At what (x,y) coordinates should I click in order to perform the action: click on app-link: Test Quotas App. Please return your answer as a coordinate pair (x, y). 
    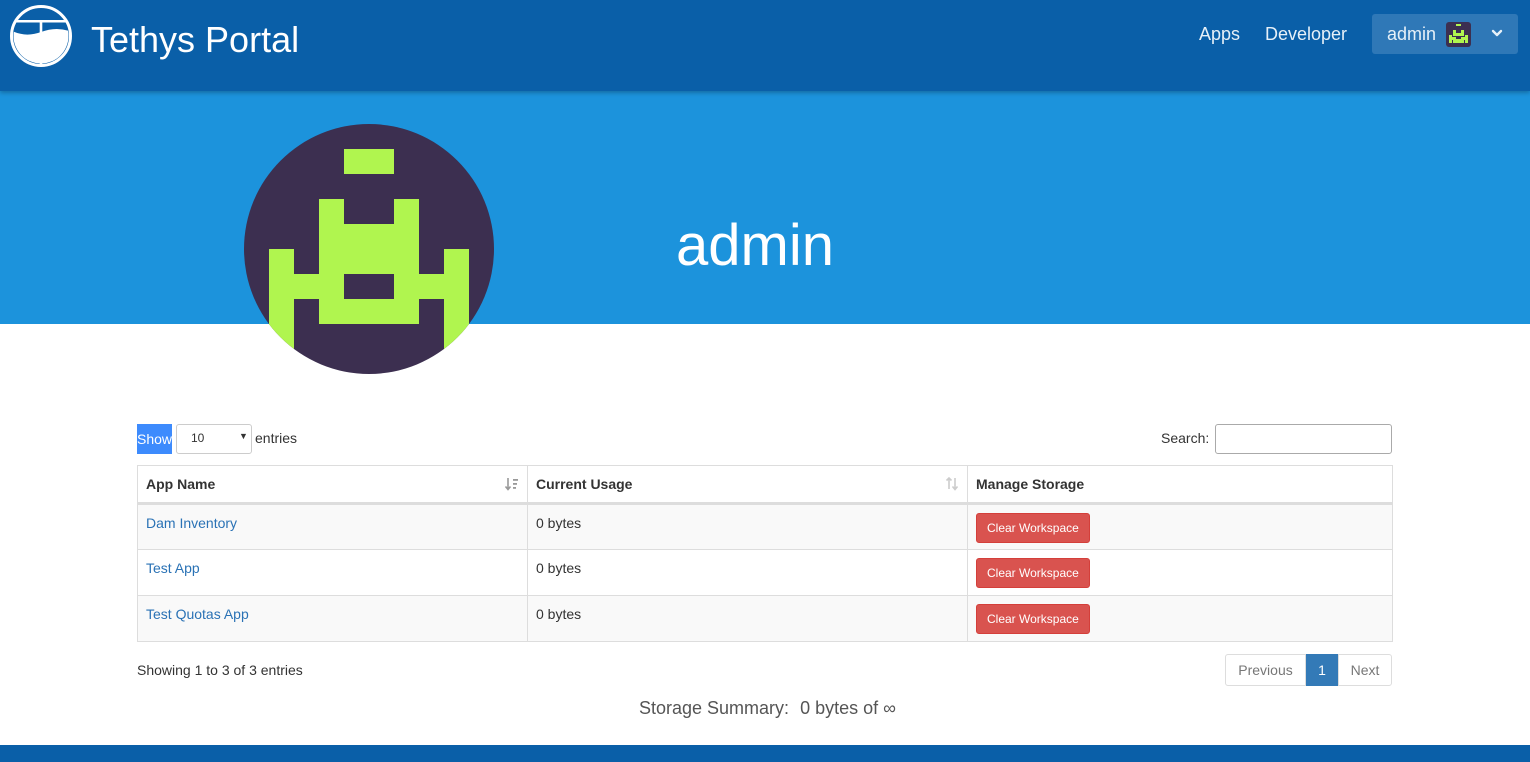
    Looking at the image, I should click on (197, 614).